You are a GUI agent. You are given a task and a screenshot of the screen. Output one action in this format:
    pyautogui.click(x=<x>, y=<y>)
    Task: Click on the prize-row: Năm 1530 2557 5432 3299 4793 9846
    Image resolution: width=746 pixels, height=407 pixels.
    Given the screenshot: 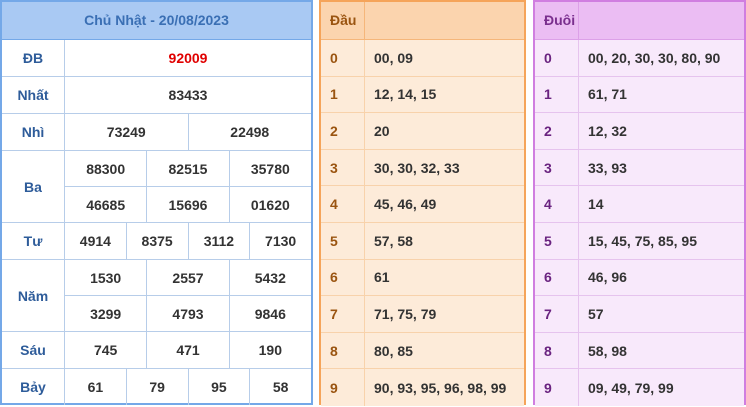 What is the action you would take?
    pyautogui.click(x=156, y=296)
    